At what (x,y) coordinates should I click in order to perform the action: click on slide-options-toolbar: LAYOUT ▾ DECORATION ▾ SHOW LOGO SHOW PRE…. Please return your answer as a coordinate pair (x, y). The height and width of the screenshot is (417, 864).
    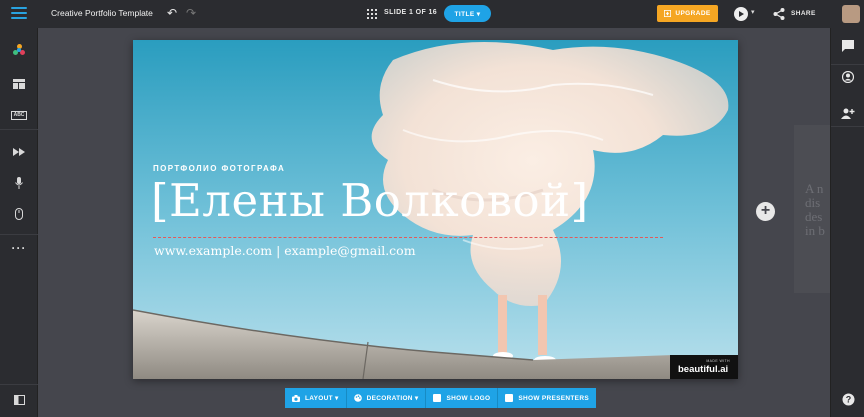
    Looking at the image, I should click on (440, 398).